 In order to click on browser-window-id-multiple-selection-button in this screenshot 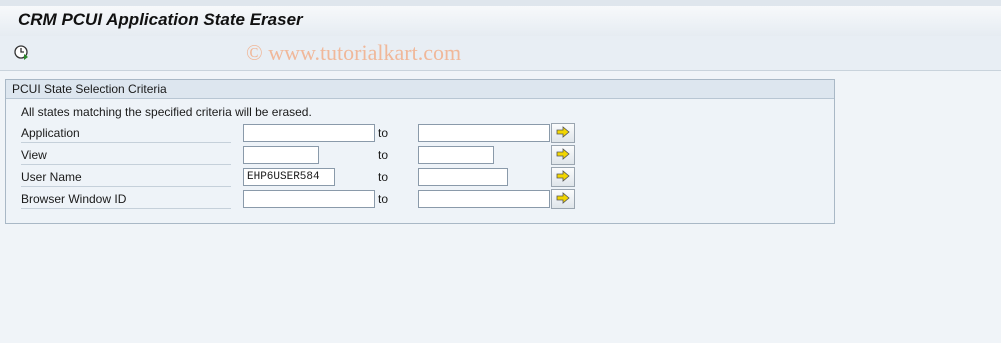, I will do `click(563, 199)`.